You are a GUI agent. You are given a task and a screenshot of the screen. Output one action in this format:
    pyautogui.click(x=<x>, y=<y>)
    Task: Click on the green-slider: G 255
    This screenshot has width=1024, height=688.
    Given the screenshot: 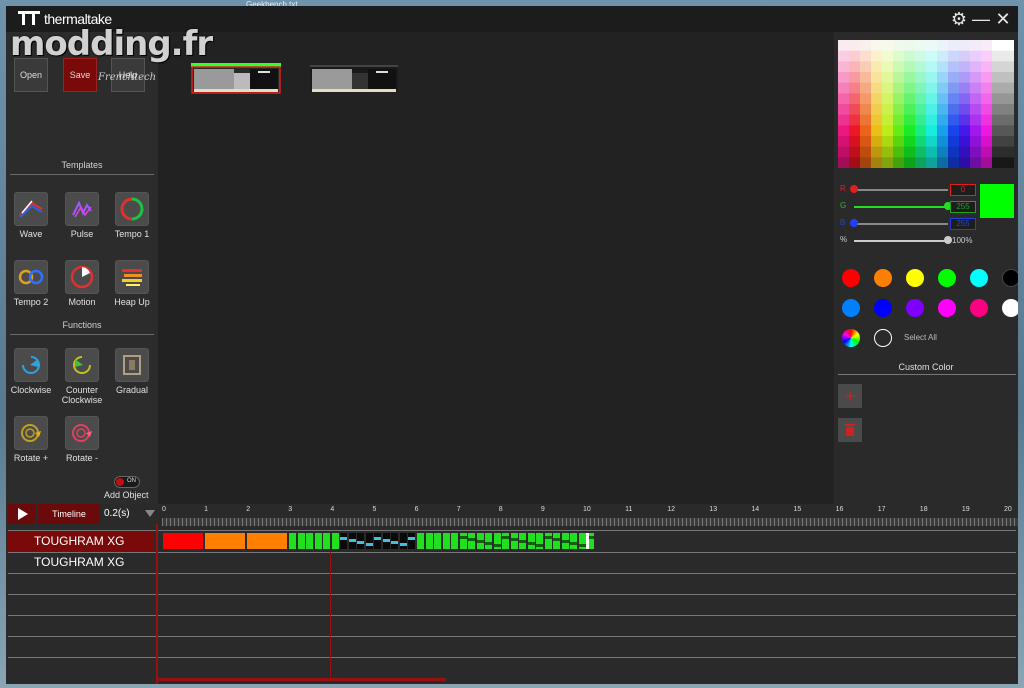 What is the action you would take?
    pyautogui.click(x=910, y=207)
    